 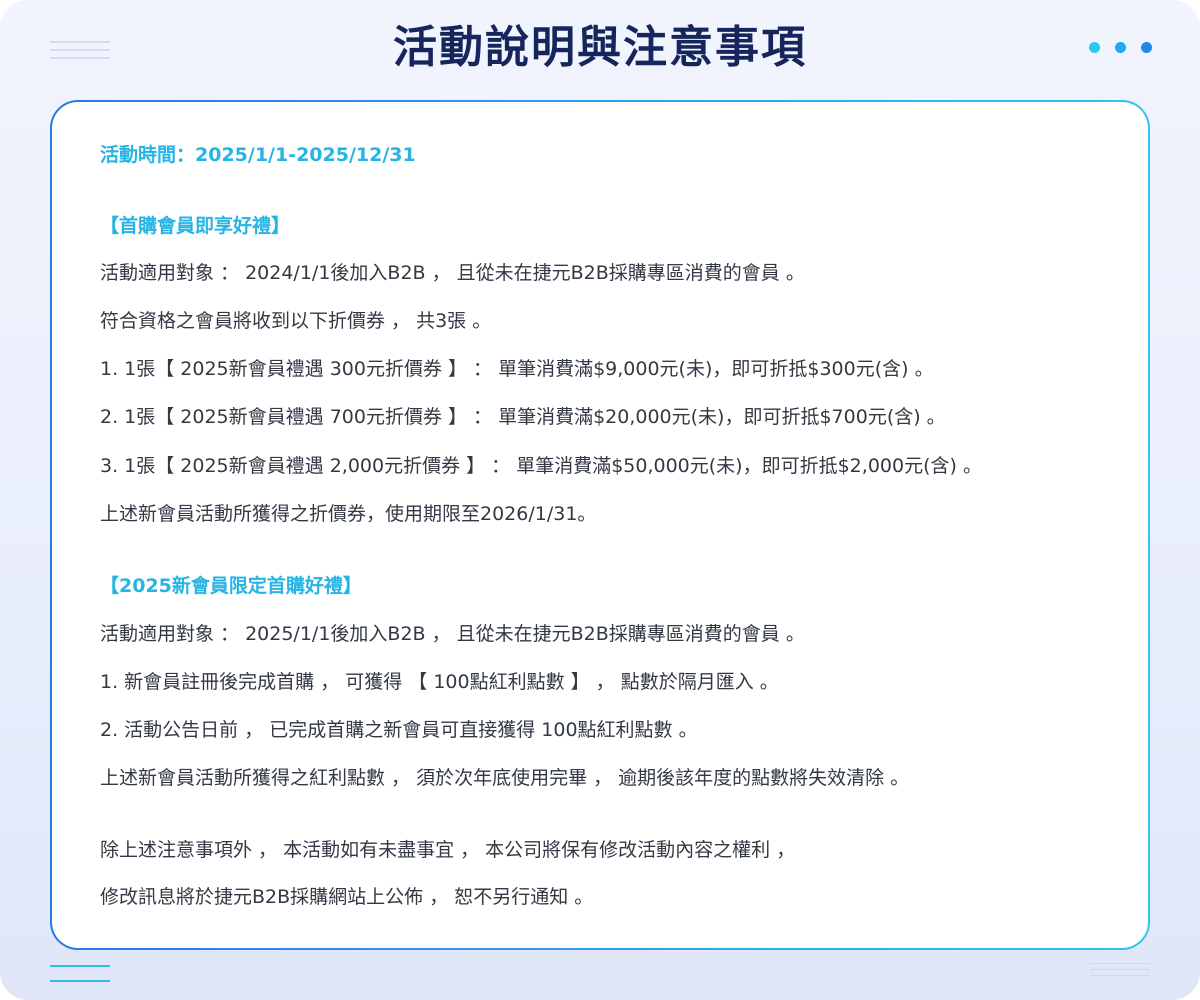 I want to click on event-period: 活動時間：2025/1/1-2025/12/31, so click(x=258, y=155).